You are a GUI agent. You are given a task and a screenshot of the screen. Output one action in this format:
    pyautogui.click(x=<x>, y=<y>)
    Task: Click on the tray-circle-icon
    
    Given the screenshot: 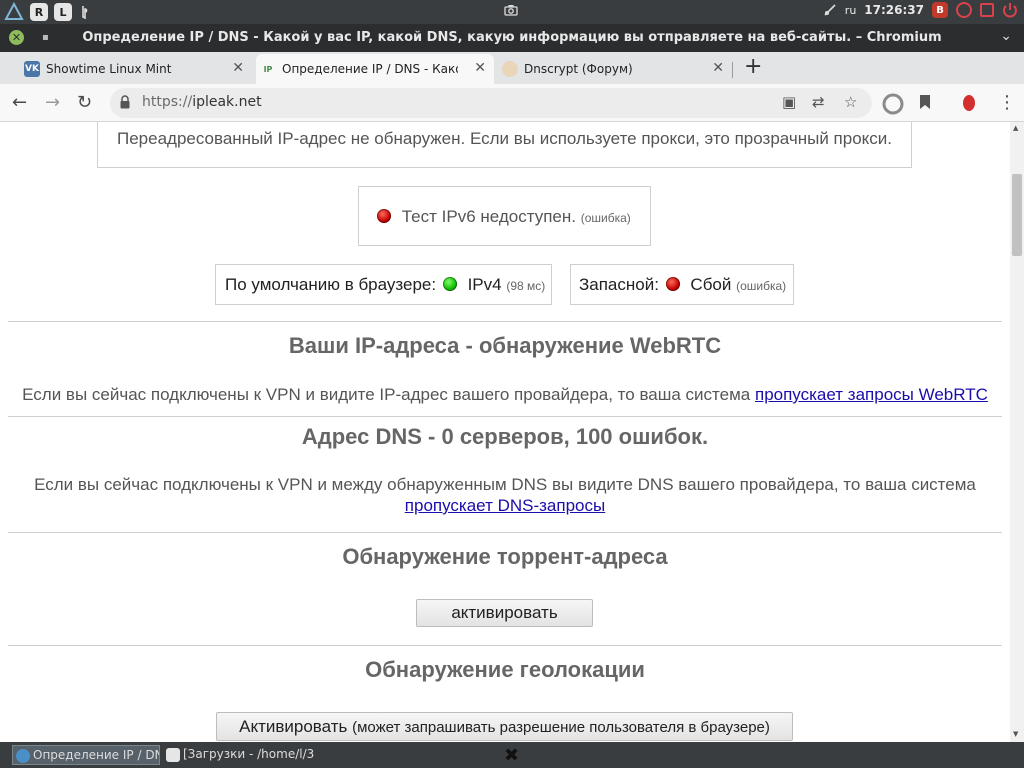 What is the action you would take?
    pyautogui.click(x=964, y=10)
    